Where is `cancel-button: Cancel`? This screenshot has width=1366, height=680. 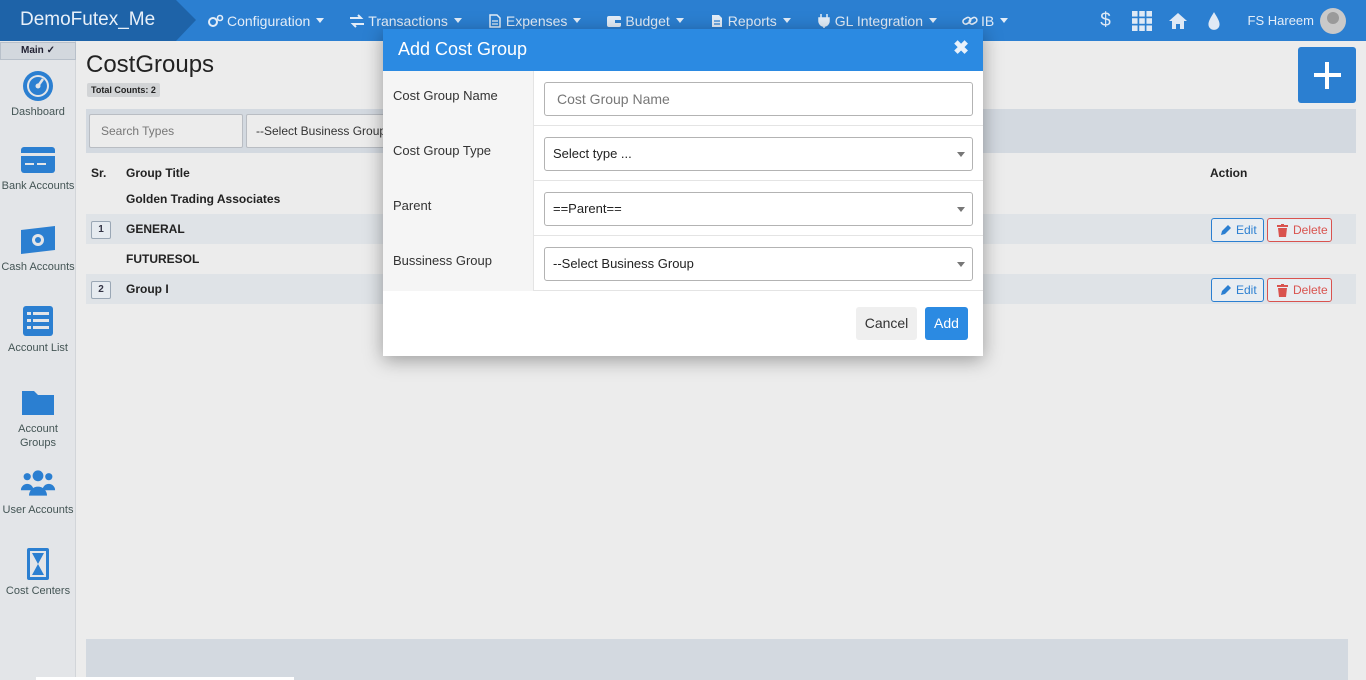 cancel-button: Cancel is located at coordinates (886, 323).